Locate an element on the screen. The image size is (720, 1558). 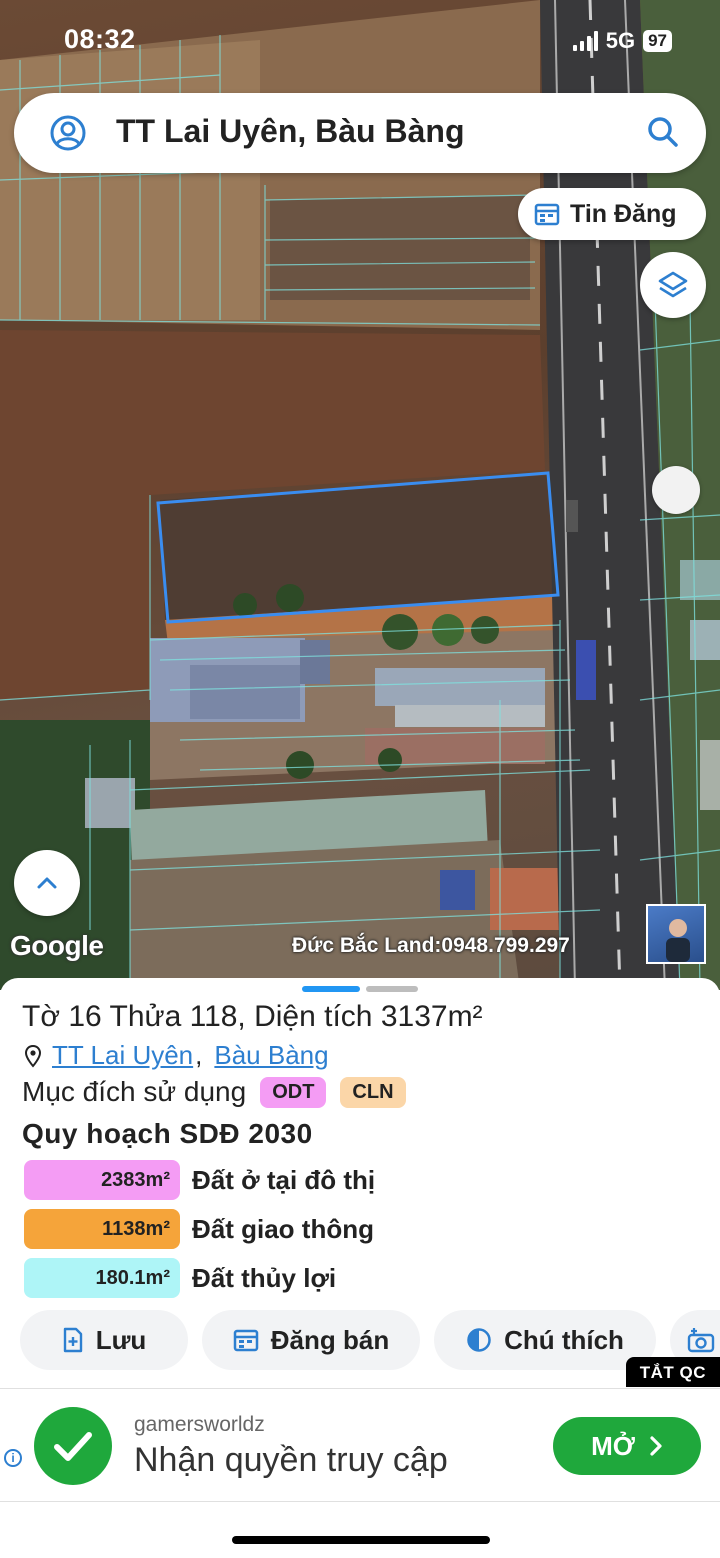
post-sale-button: Đăng bán is located at coordinates (311, 1340).